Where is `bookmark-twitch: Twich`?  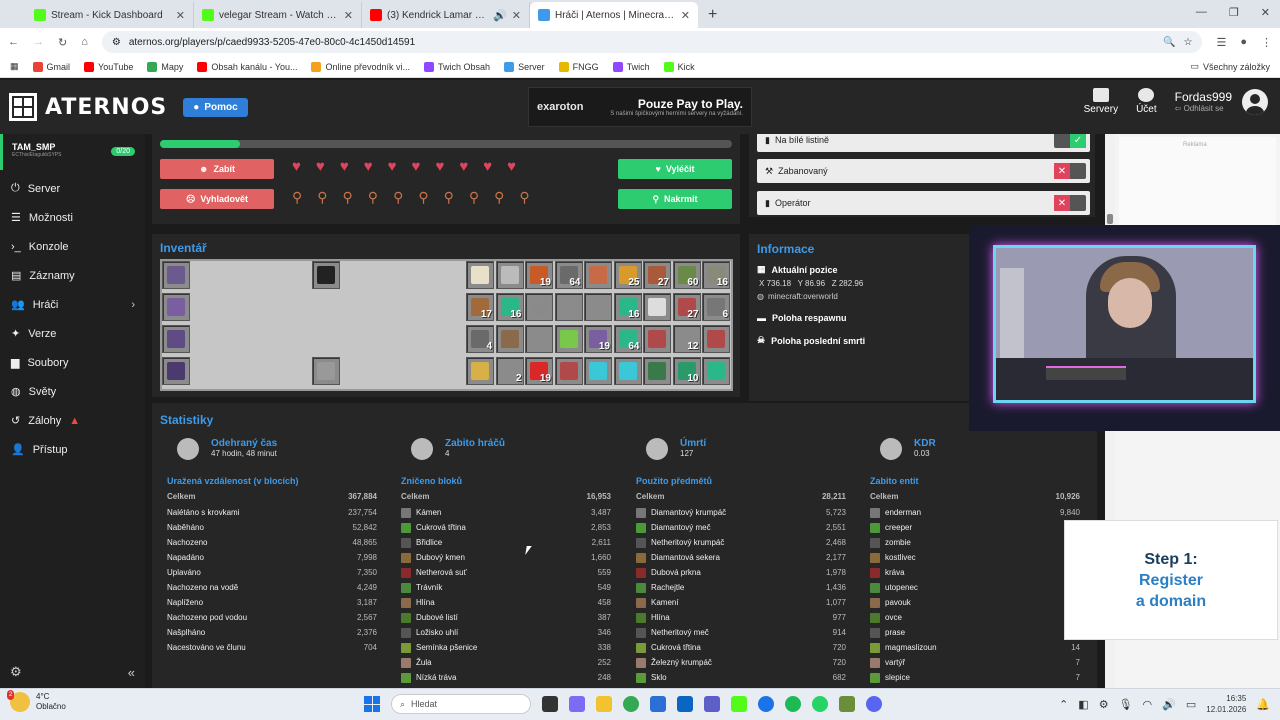 bookmark-twitch: Twich is located at coordinates (631, 66).